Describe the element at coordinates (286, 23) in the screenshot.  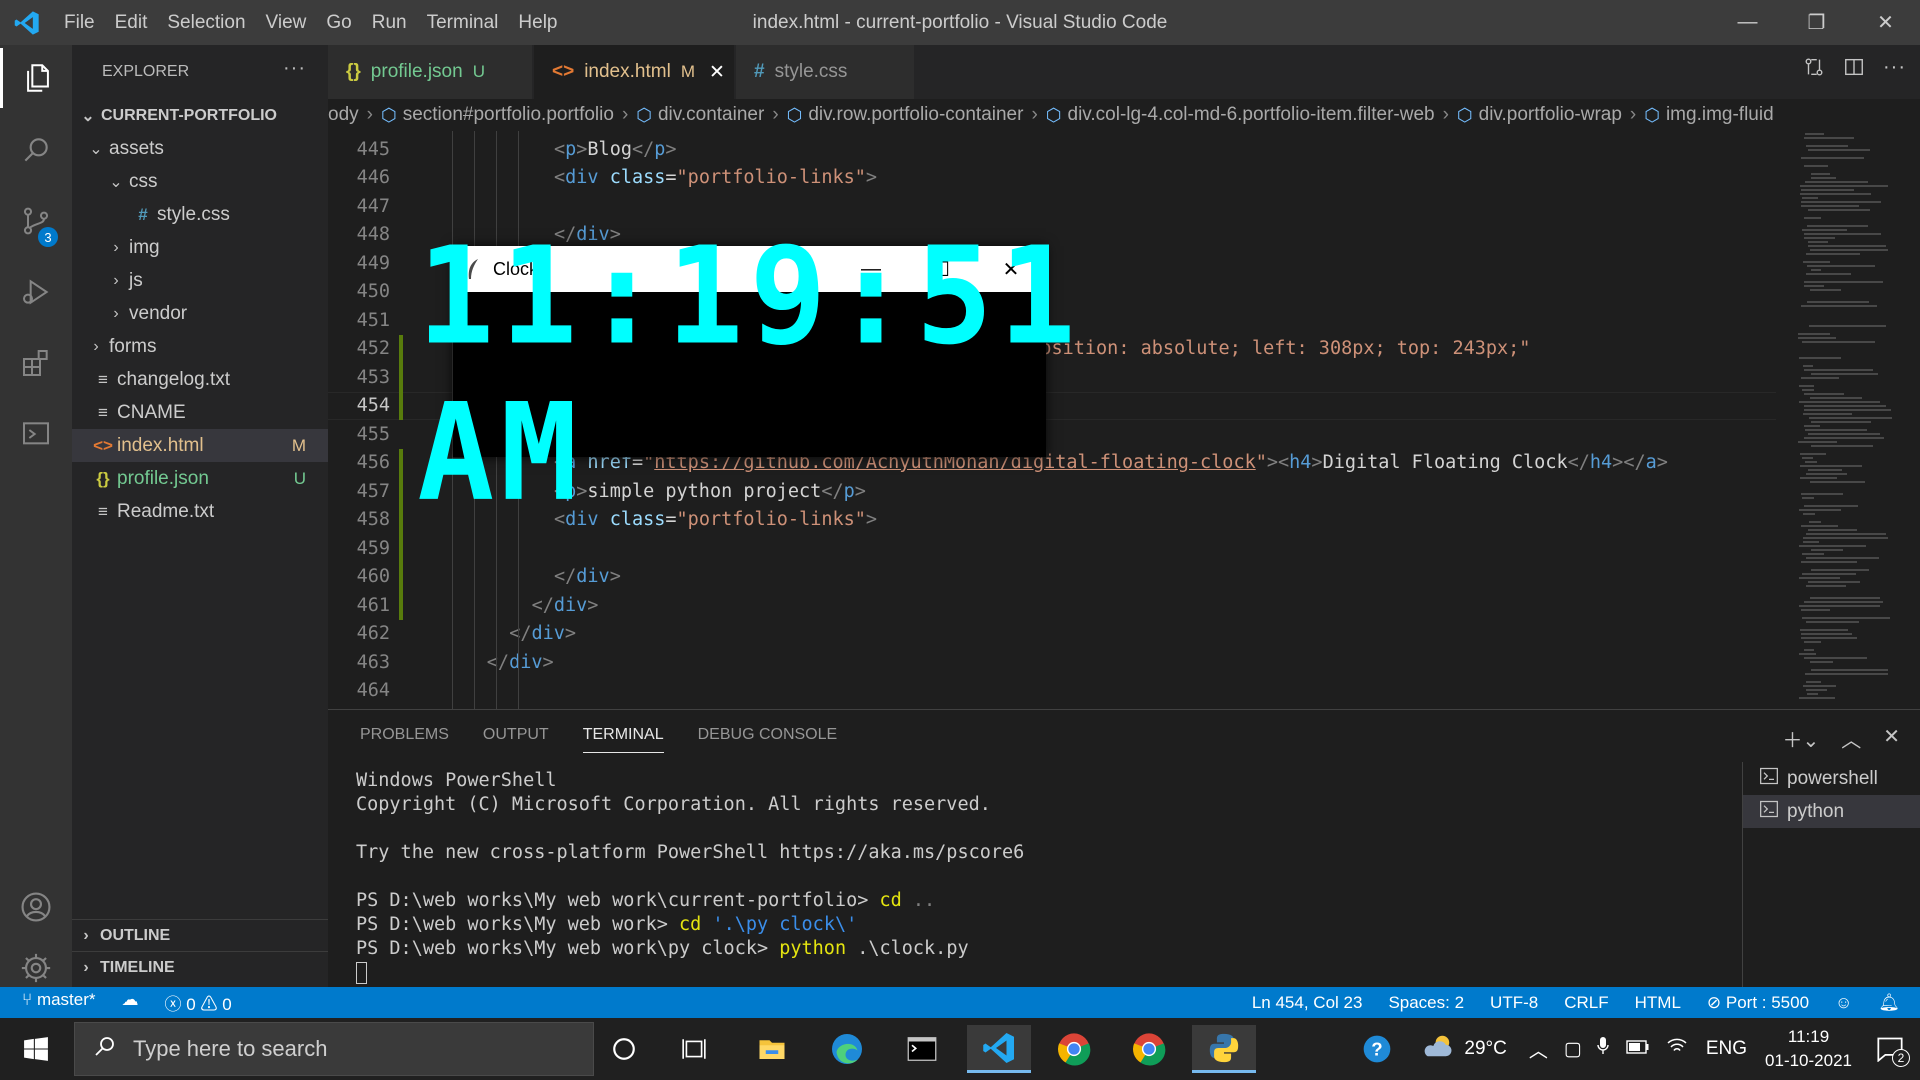
I see `menu-view: View` at that location.